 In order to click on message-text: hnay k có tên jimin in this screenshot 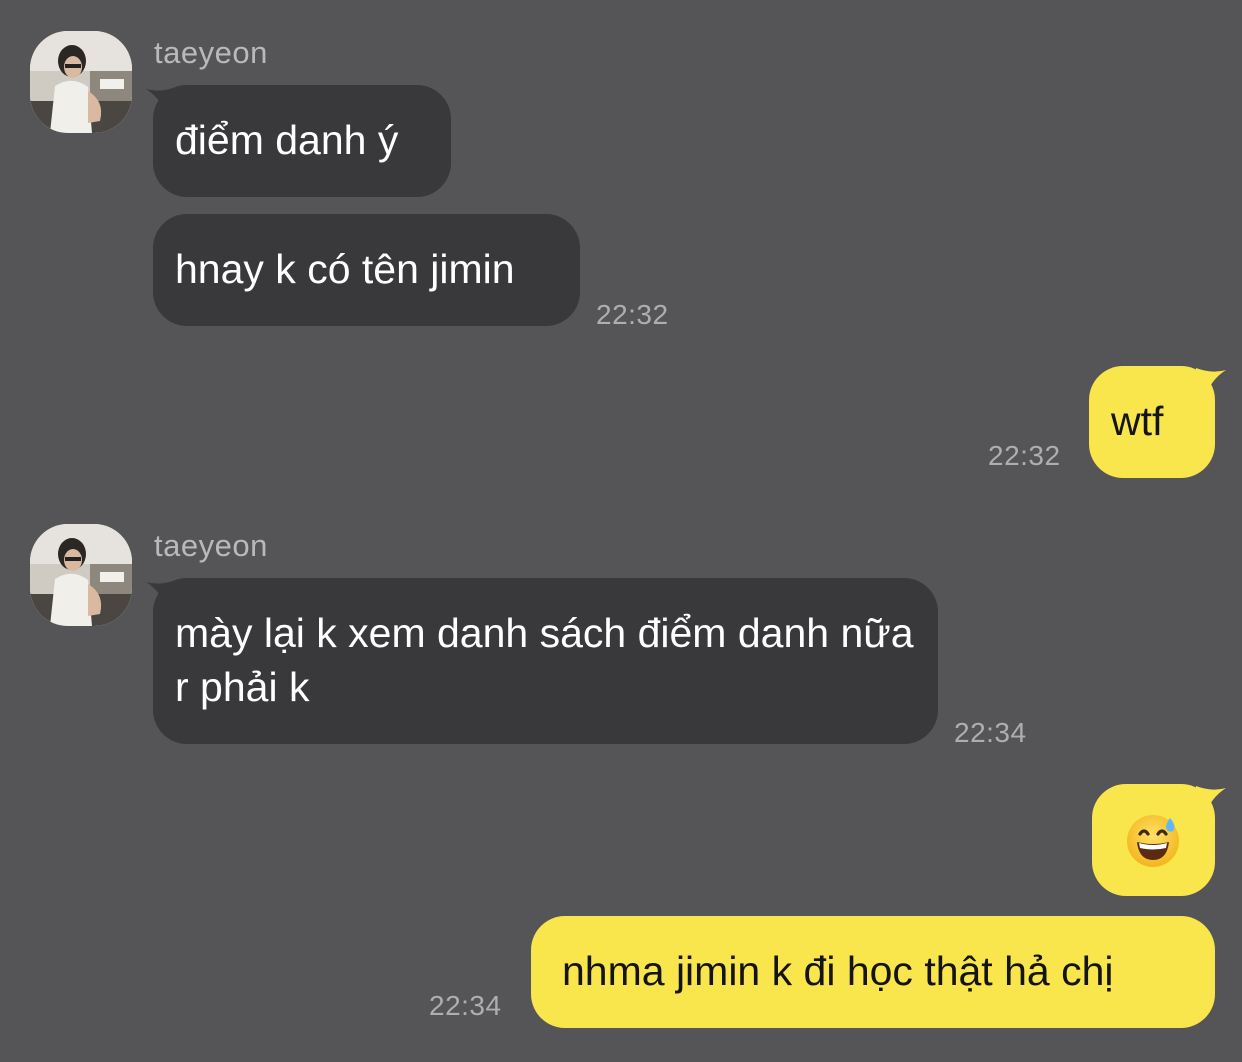, I will do `click(345, 269)`.